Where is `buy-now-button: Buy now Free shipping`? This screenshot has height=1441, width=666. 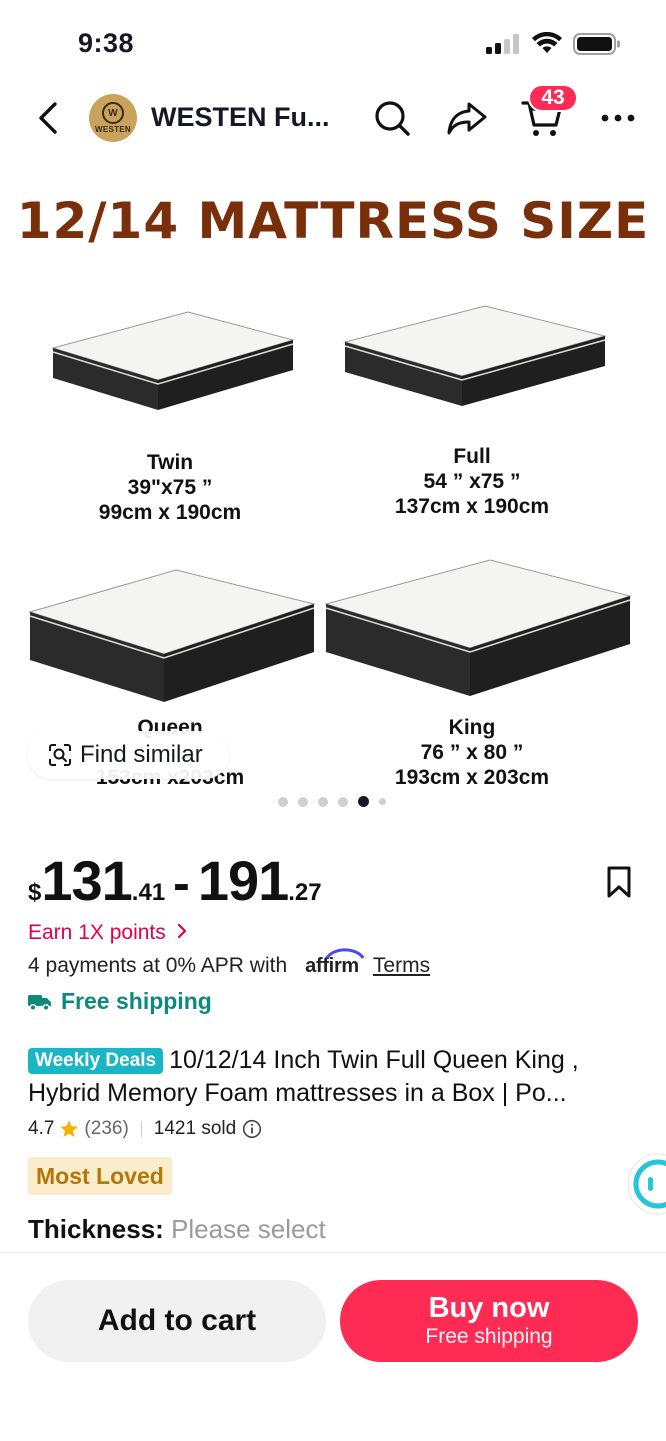 buy-now-button: Buy now Free shipping is located at coordinates (489, 1321).